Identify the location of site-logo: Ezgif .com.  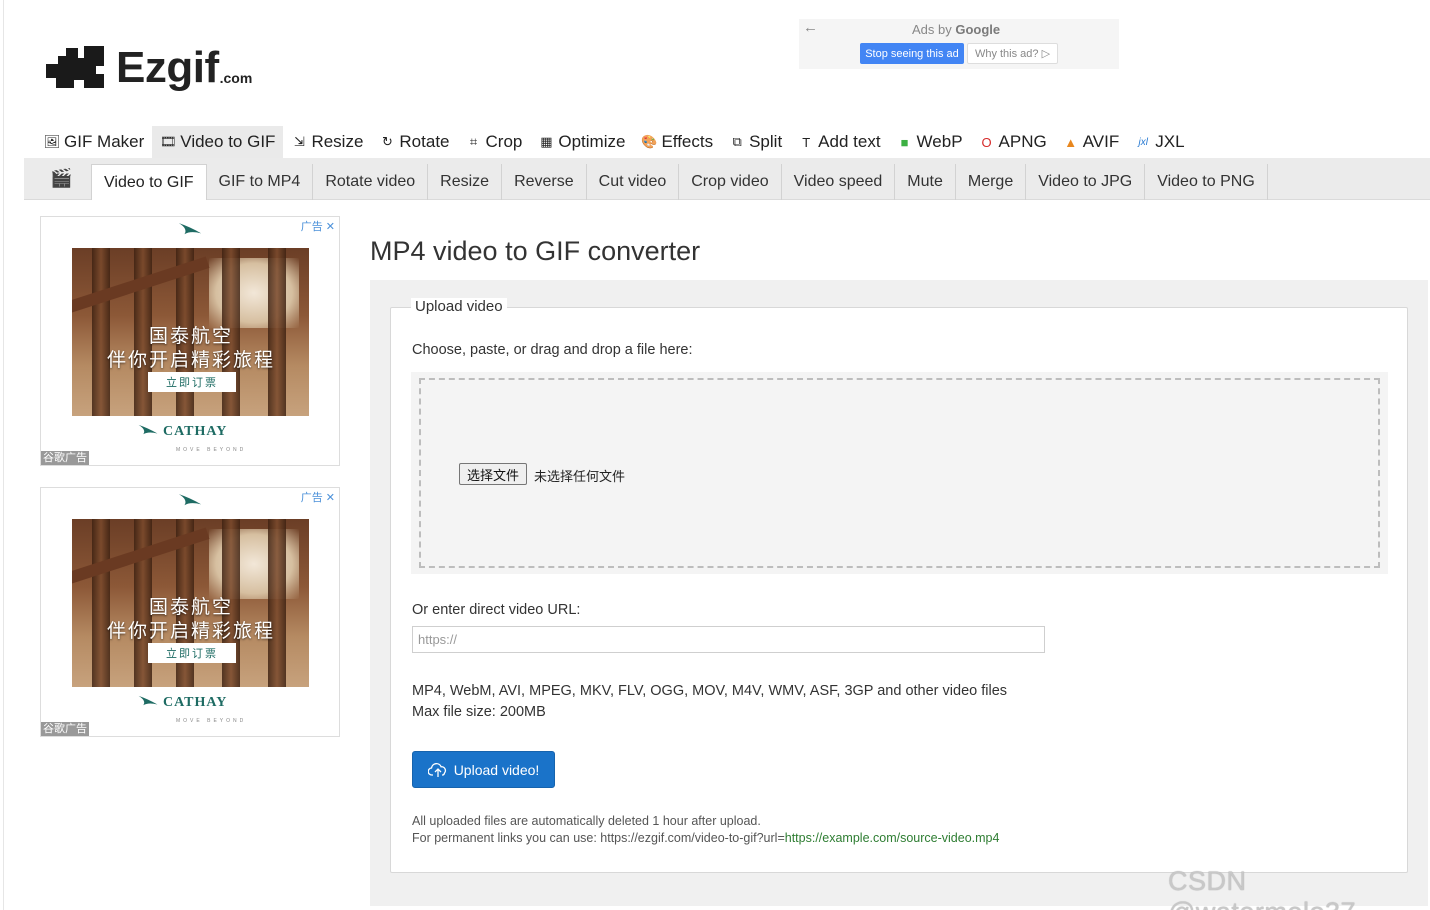
(148, 65).